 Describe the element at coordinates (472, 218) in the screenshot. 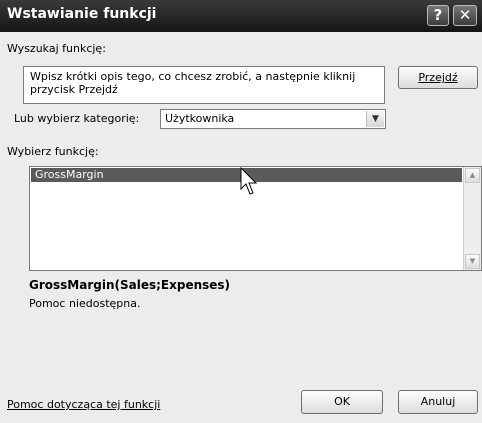

I see `list-scrollbar: ▲ ▼` at that location.